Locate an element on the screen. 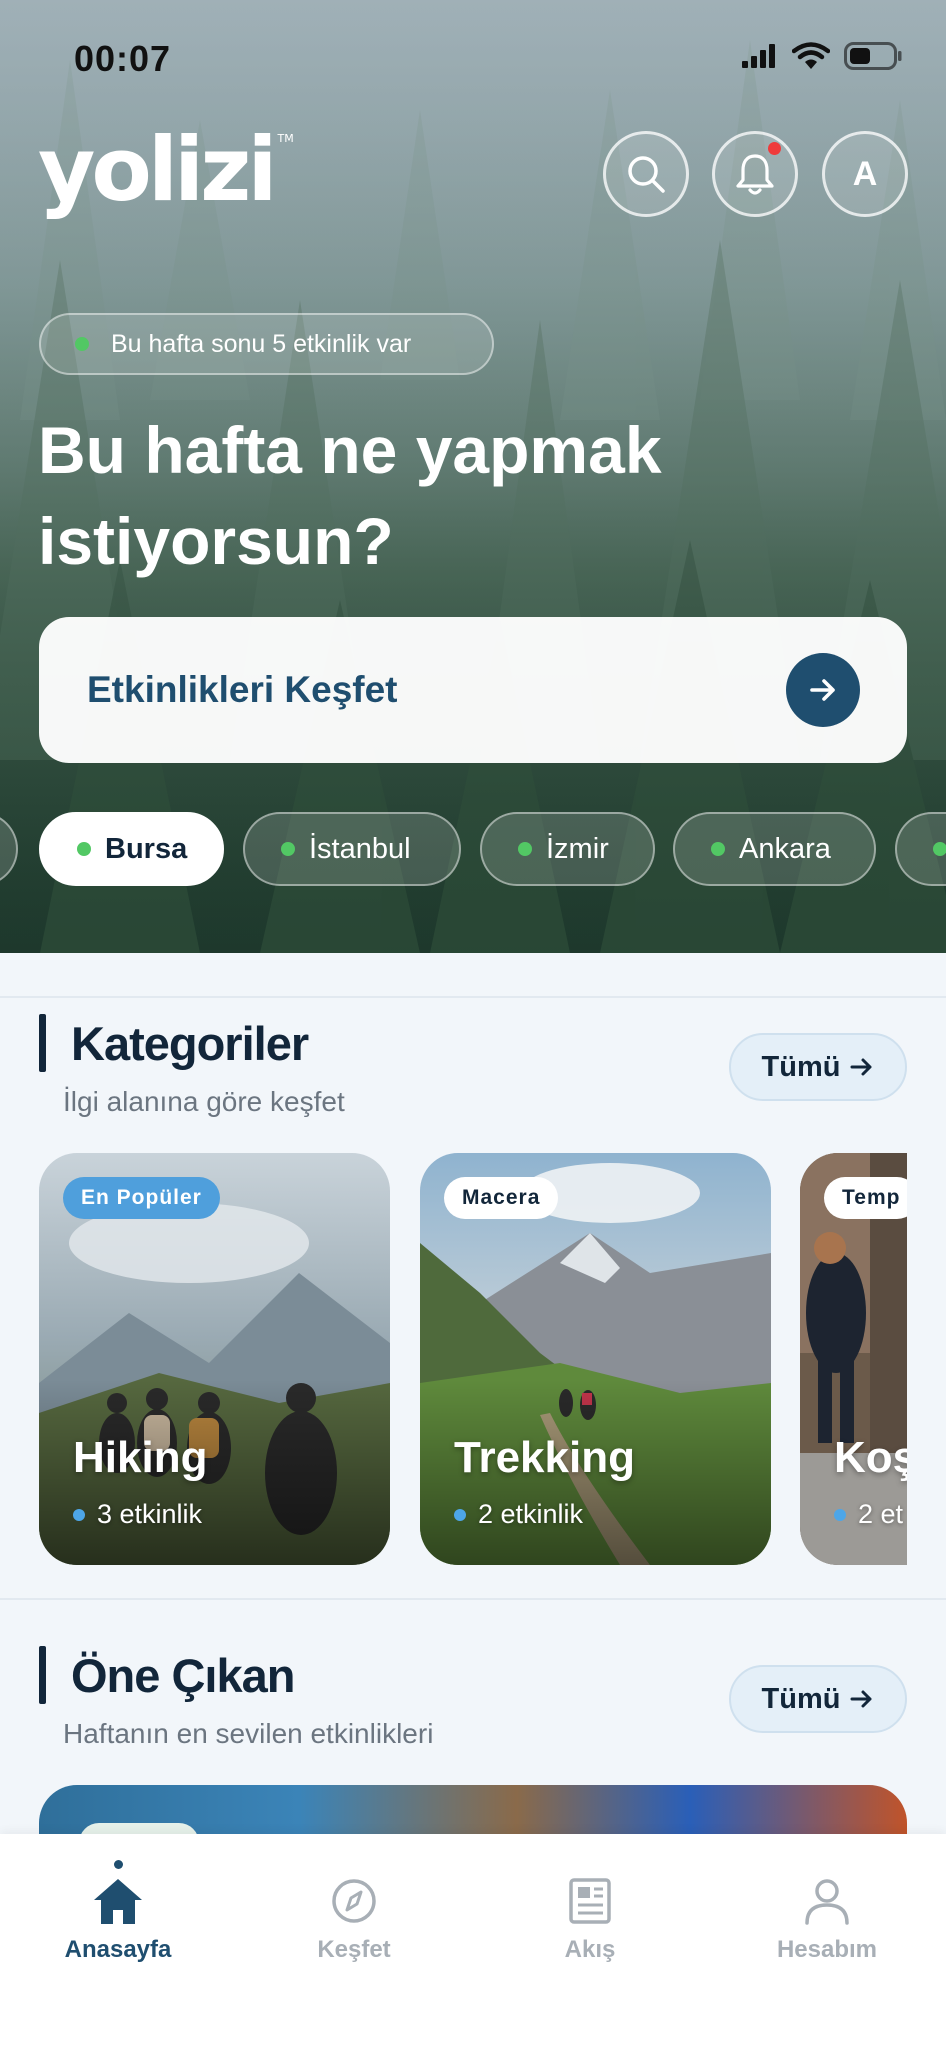  nav-label: Anasayfa is located at coordinates (118, 1949).